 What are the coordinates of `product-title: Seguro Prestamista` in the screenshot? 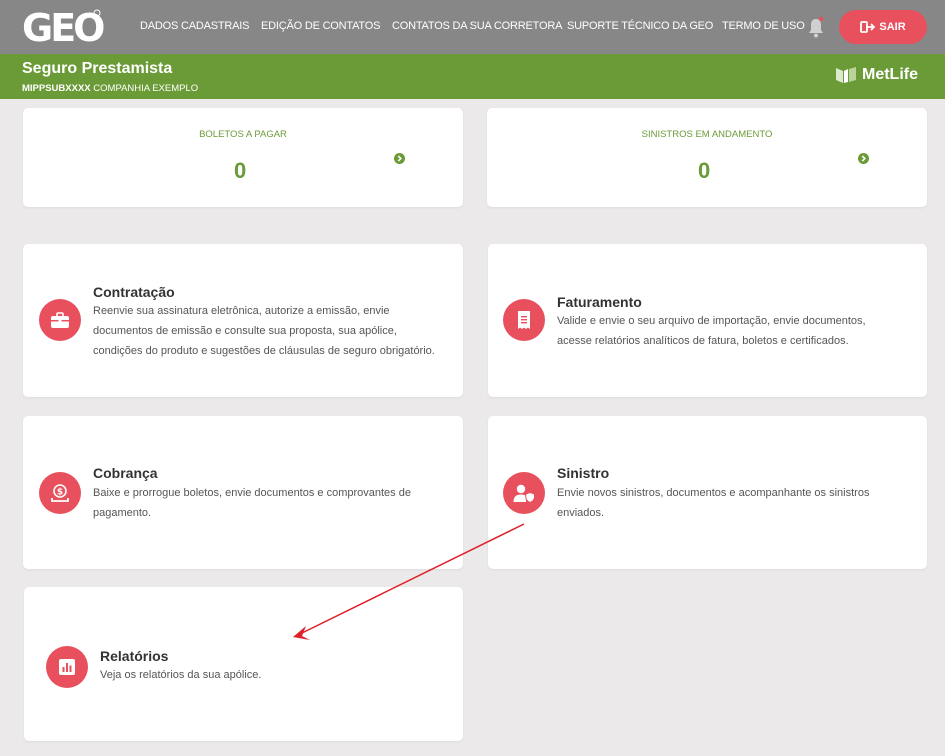 It's located at (97, 68).